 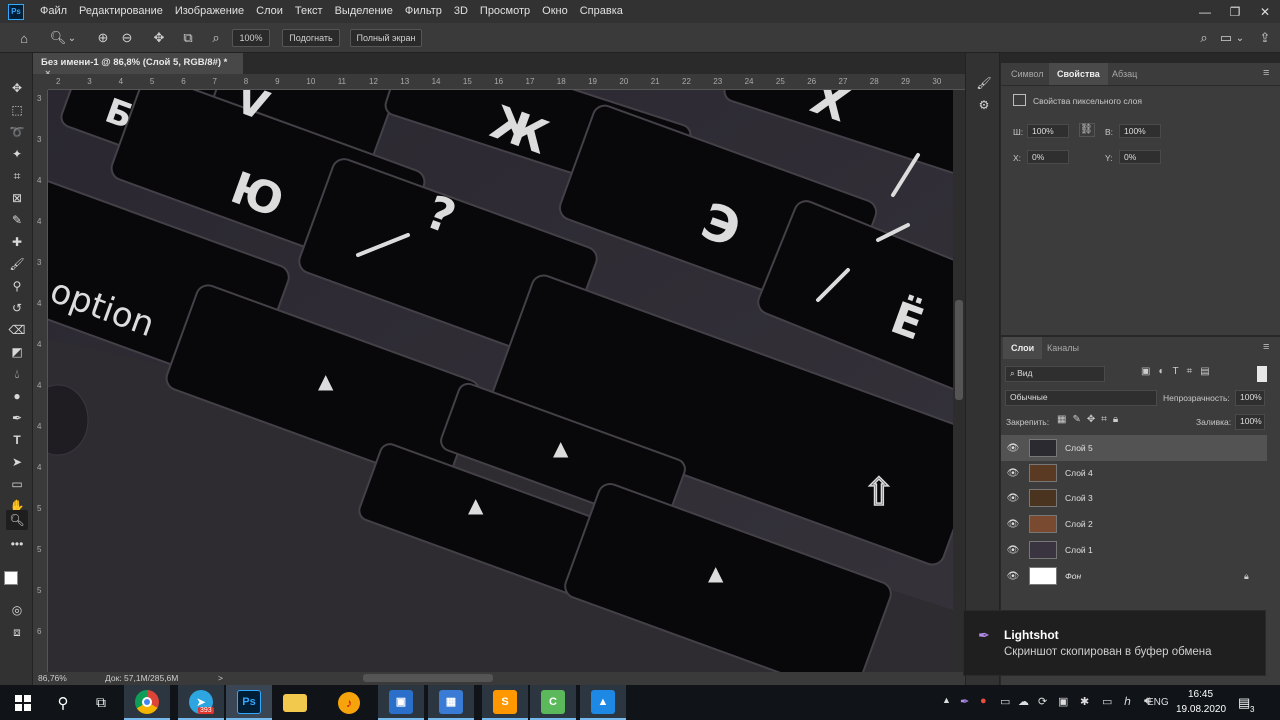 I want to click on close-window-button: ✕, so click(x=1265, y=11).